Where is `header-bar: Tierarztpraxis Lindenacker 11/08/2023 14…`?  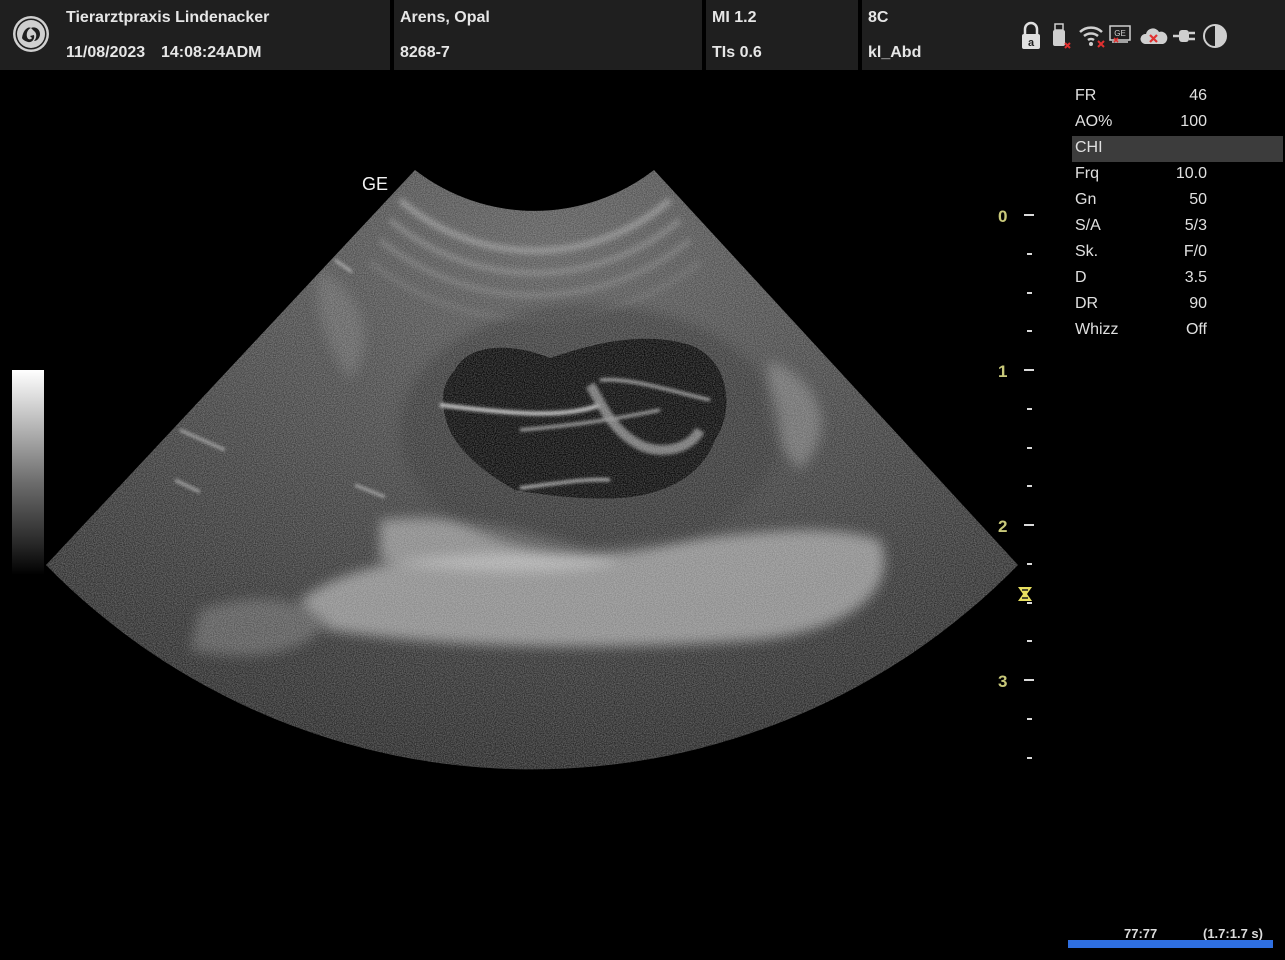 header-bar: Tierarztpraxis Lindenacker 11/08/2023 14… is located at coordinates (642, 35).